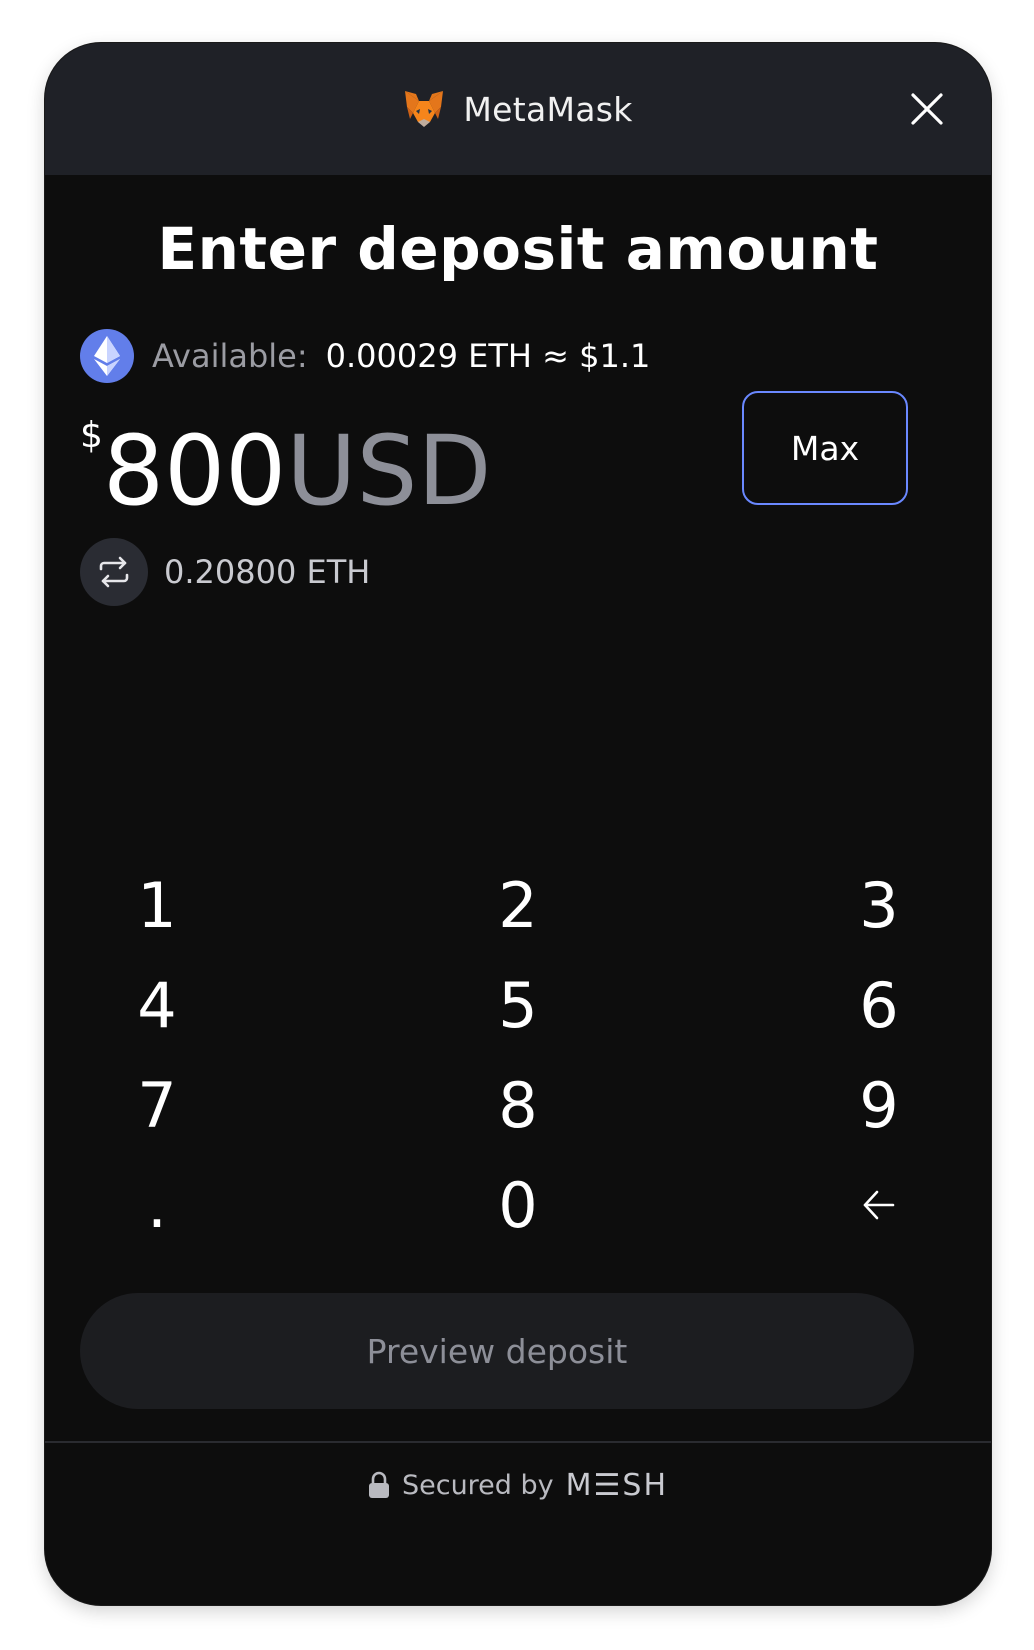  I want to click on brand-name: MetaMask, so click(548, 109).